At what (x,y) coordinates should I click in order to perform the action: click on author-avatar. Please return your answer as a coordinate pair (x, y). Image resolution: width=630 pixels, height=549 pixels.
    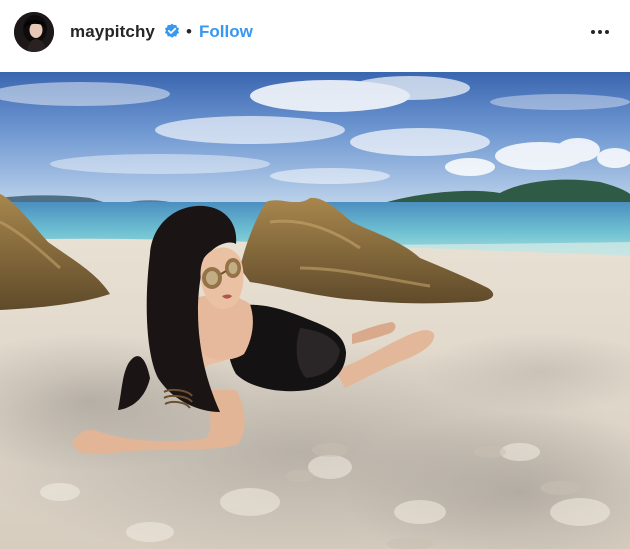
    Looking at the image, I should click on (34, 32).